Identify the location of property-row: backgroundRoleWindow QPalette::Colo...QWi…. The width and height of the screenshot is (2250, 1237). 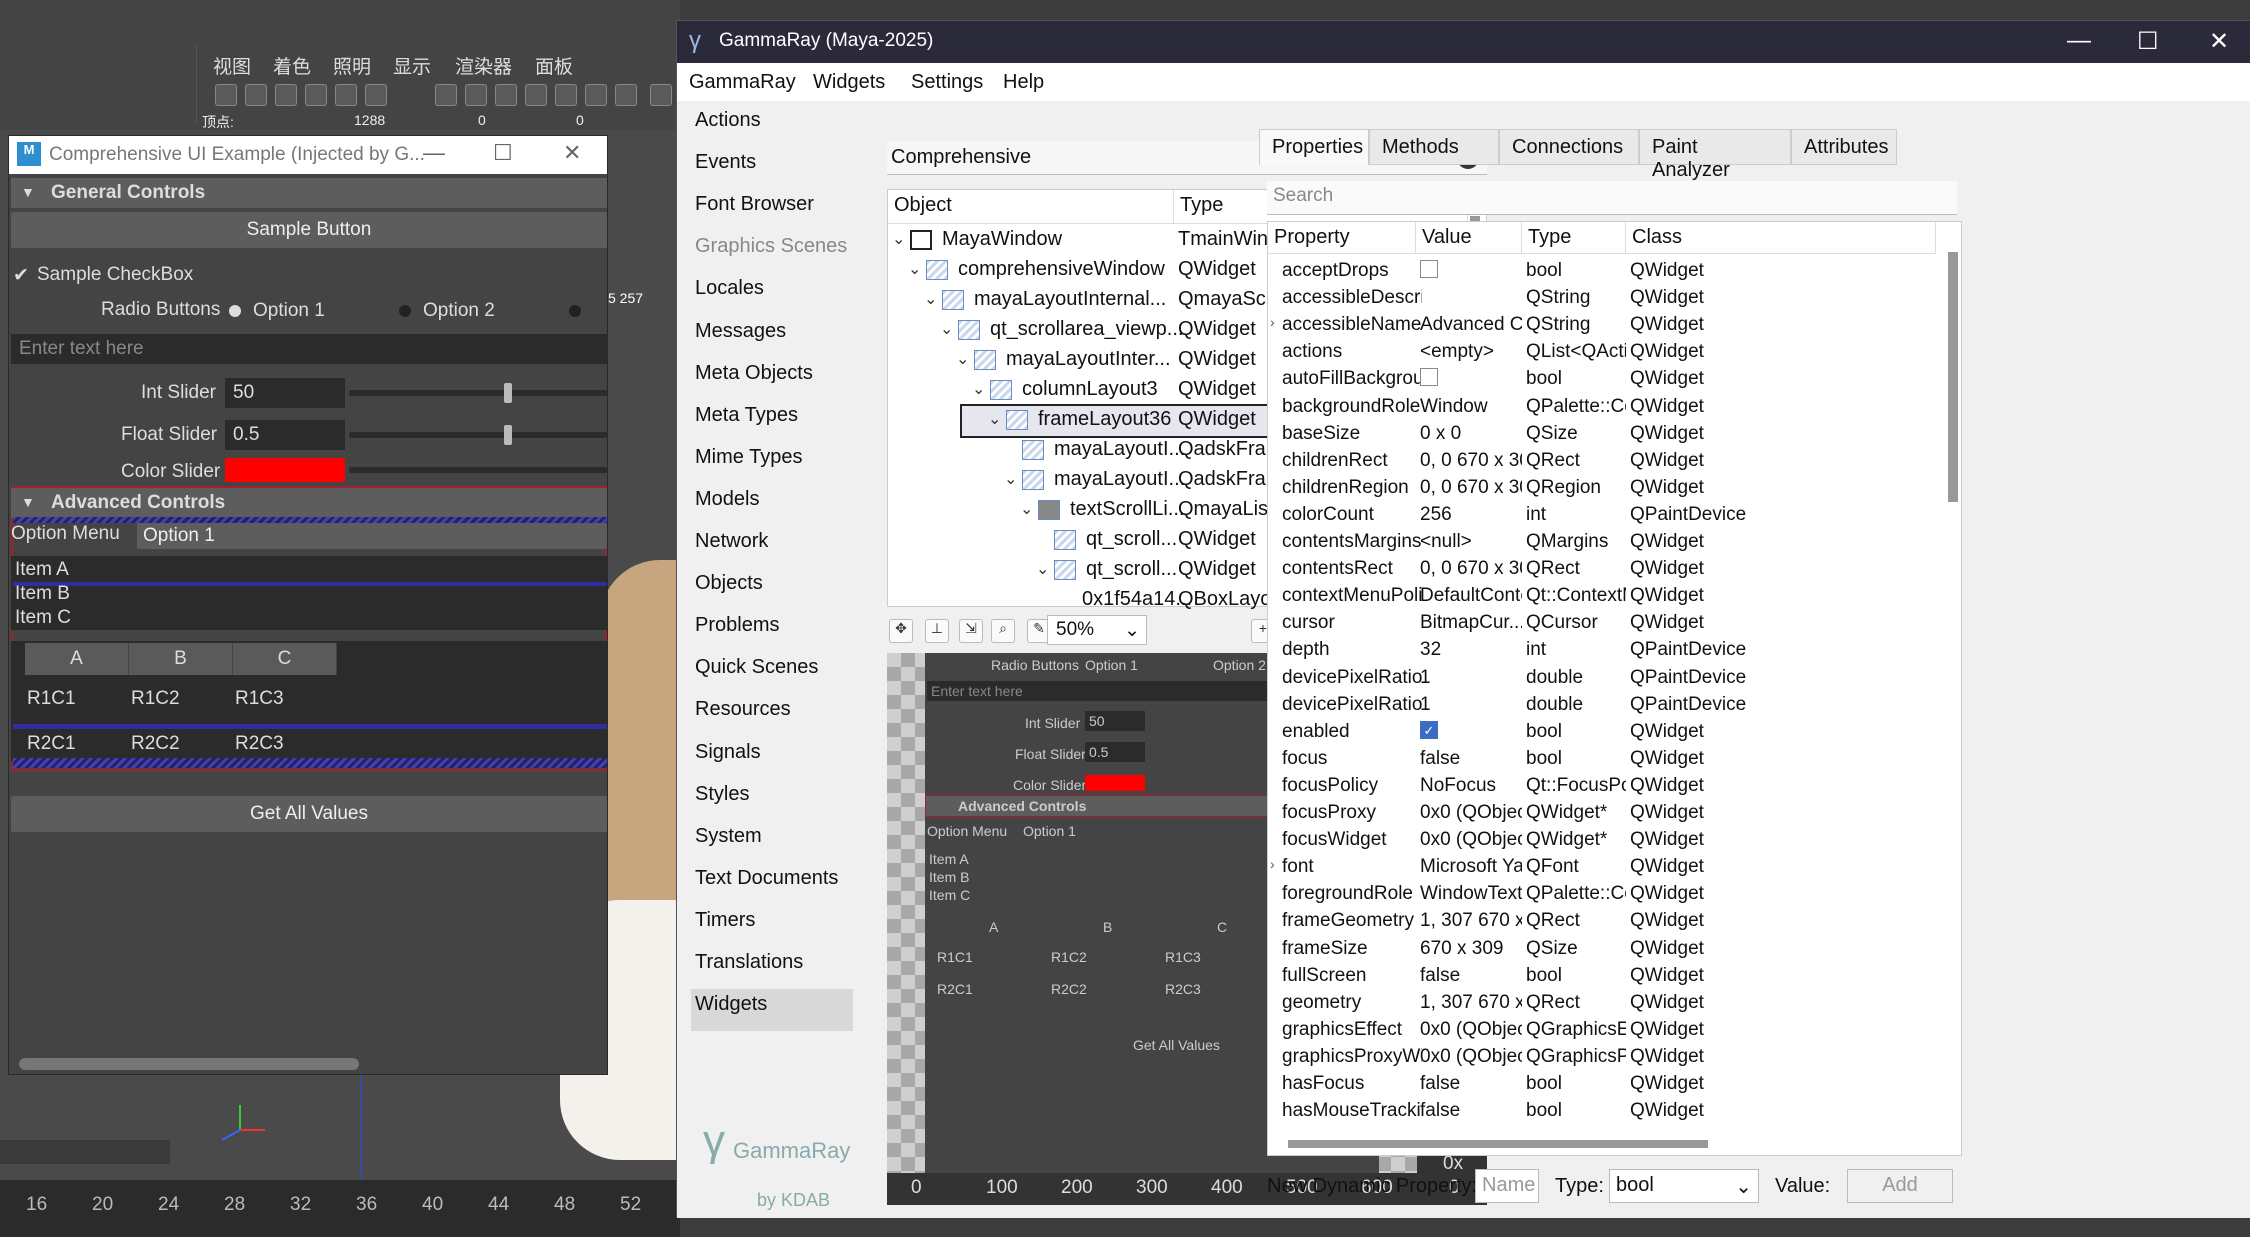
(1603, 407).